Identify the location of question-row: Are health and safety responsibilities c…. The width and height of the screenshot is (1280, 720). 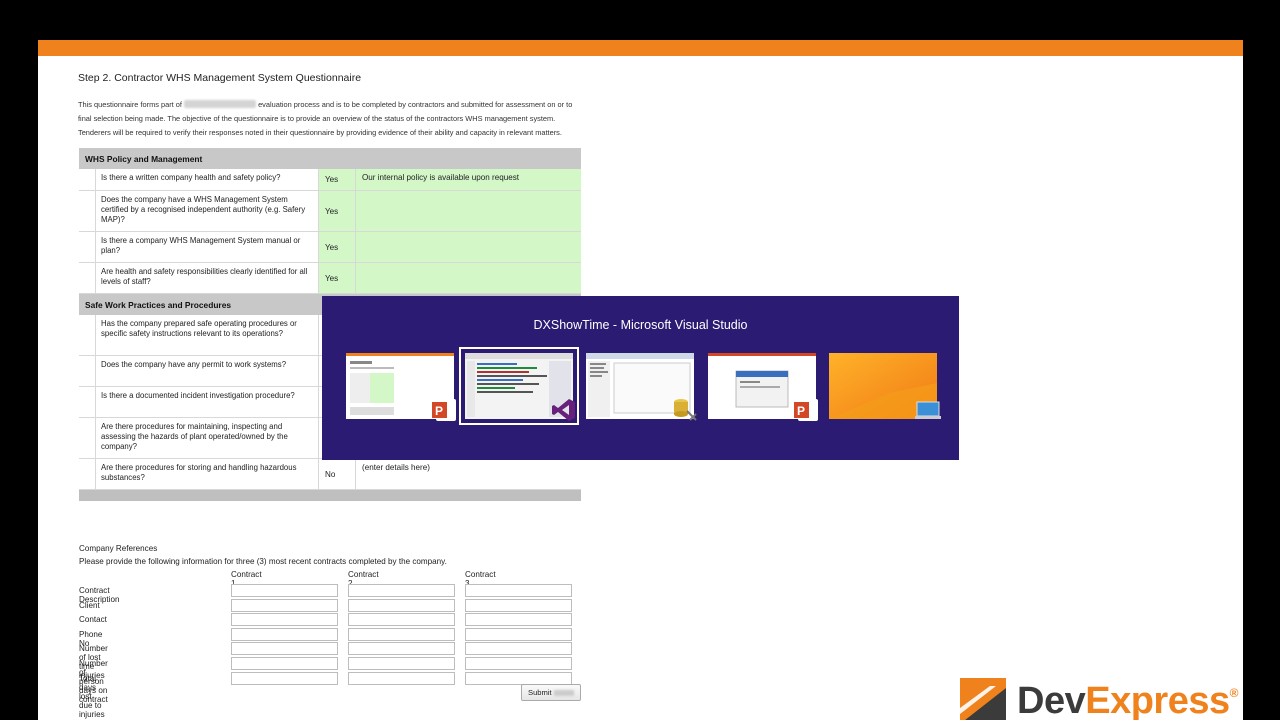
(330, 278).